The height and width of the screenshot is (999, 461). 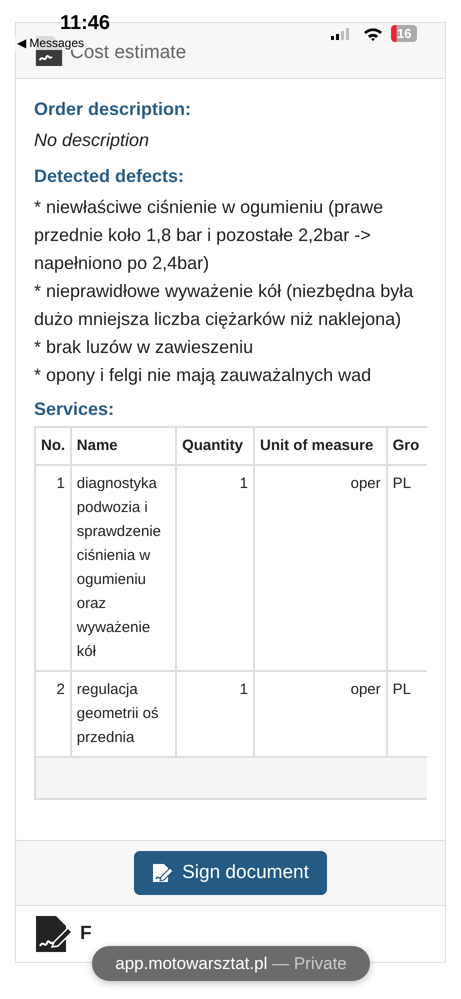 I want to click on signed-document-icon, so click(x=54, y=934).